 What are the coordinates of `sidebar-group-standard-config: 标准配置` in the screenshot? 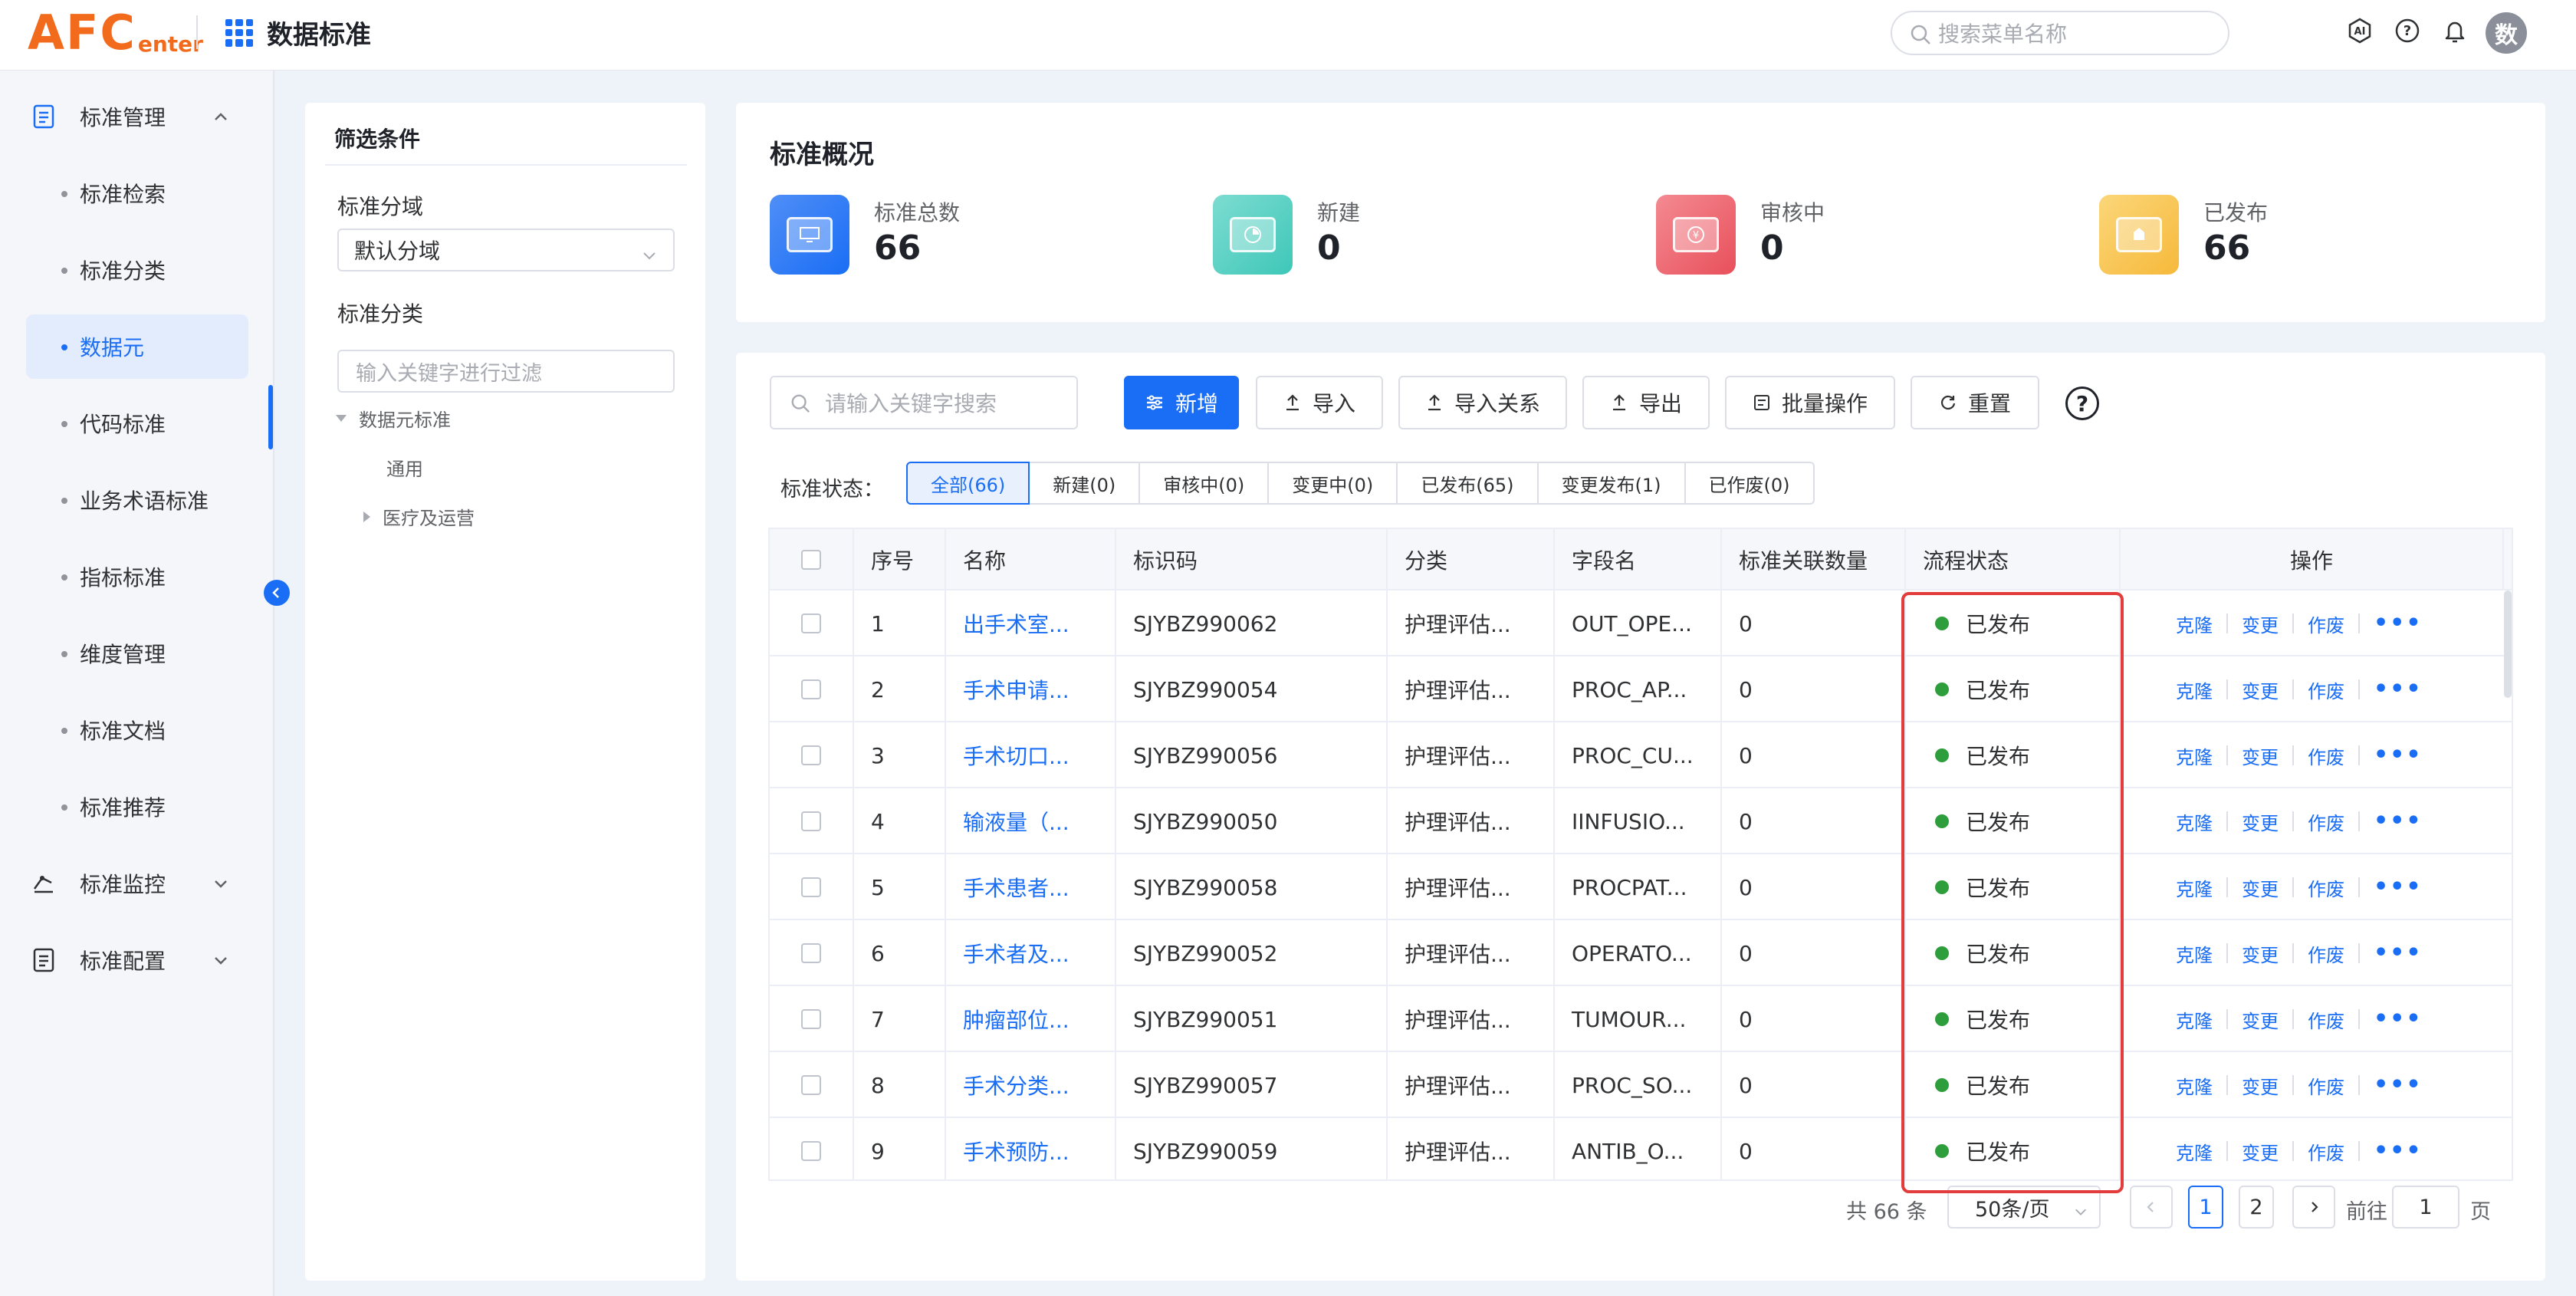 It's located at (142, 960).